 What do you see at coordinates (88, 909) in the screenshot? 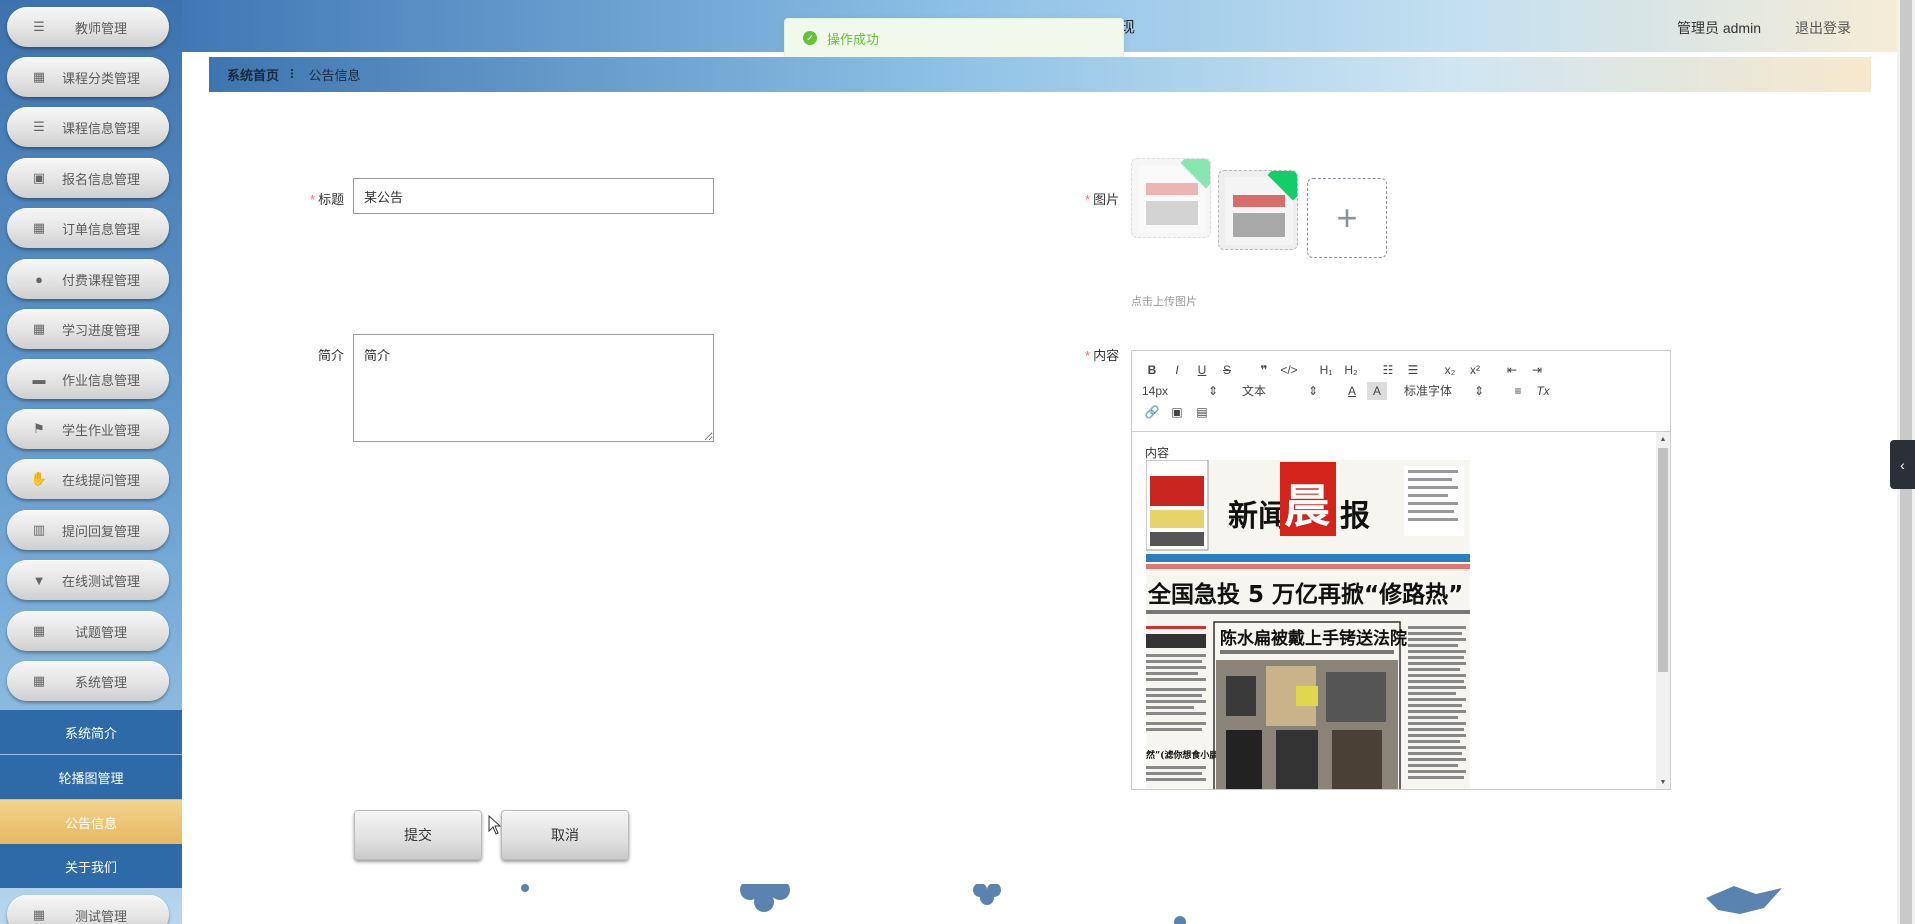
I see `sidebar-item-test-manage: ▦ 测试管理` at bounding box center [88, 909].